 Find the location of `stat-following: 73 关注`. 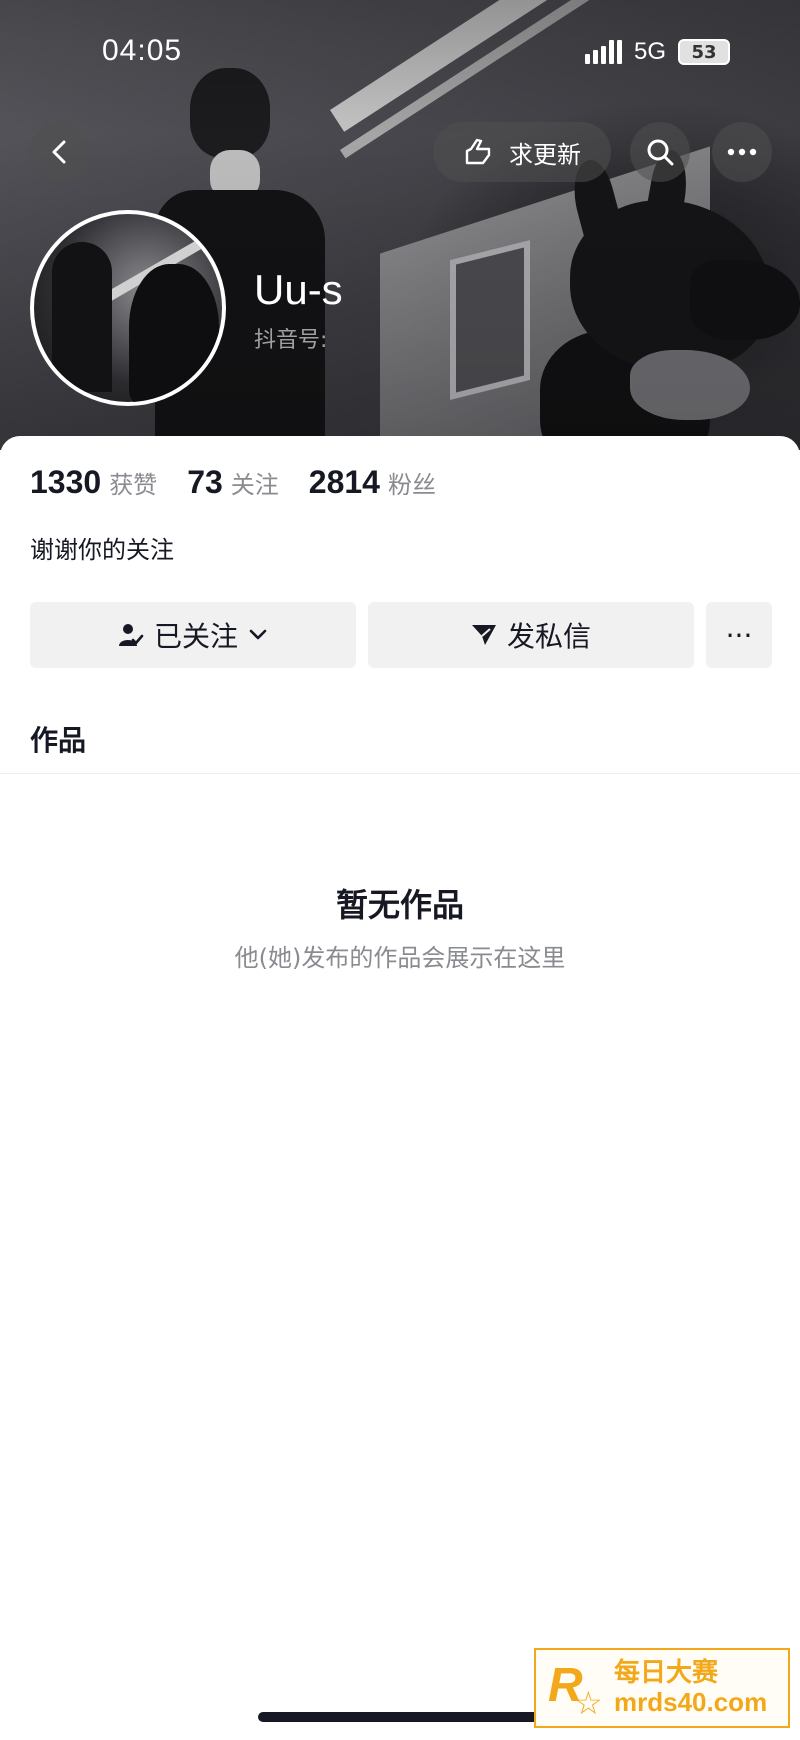

stat-following: 73 关注 is located at coordinates (233, 482).